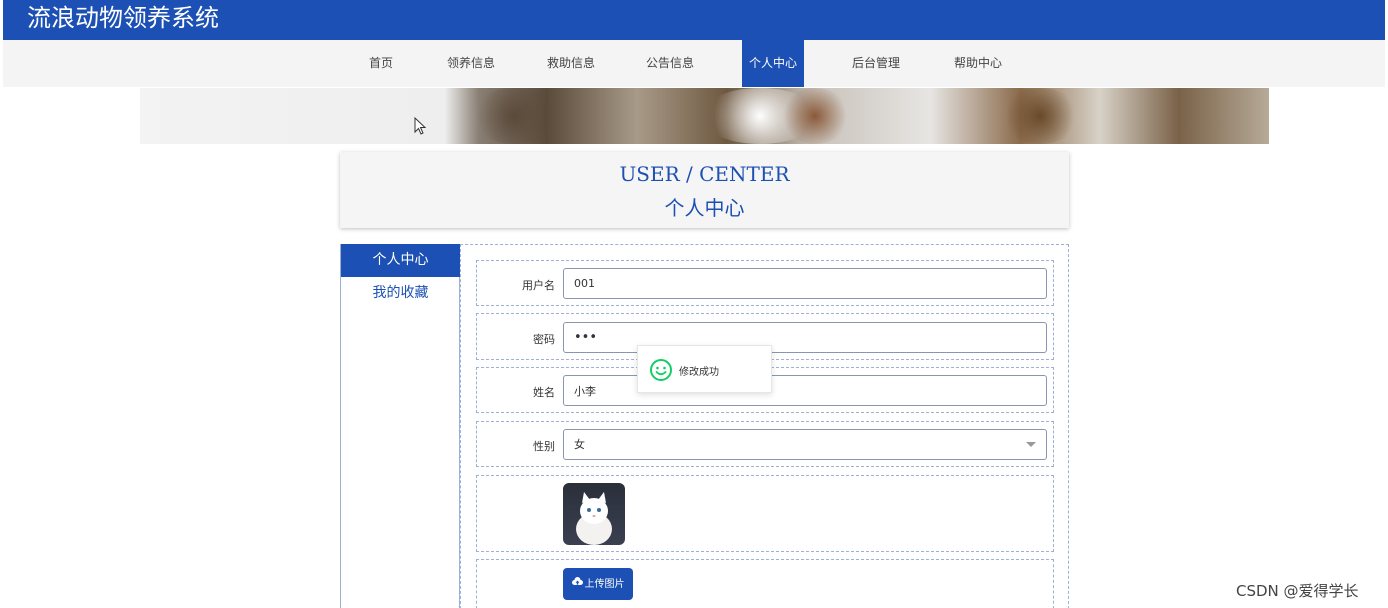  I want to click on form-row-gender: 性别 女, so click(765, 444).